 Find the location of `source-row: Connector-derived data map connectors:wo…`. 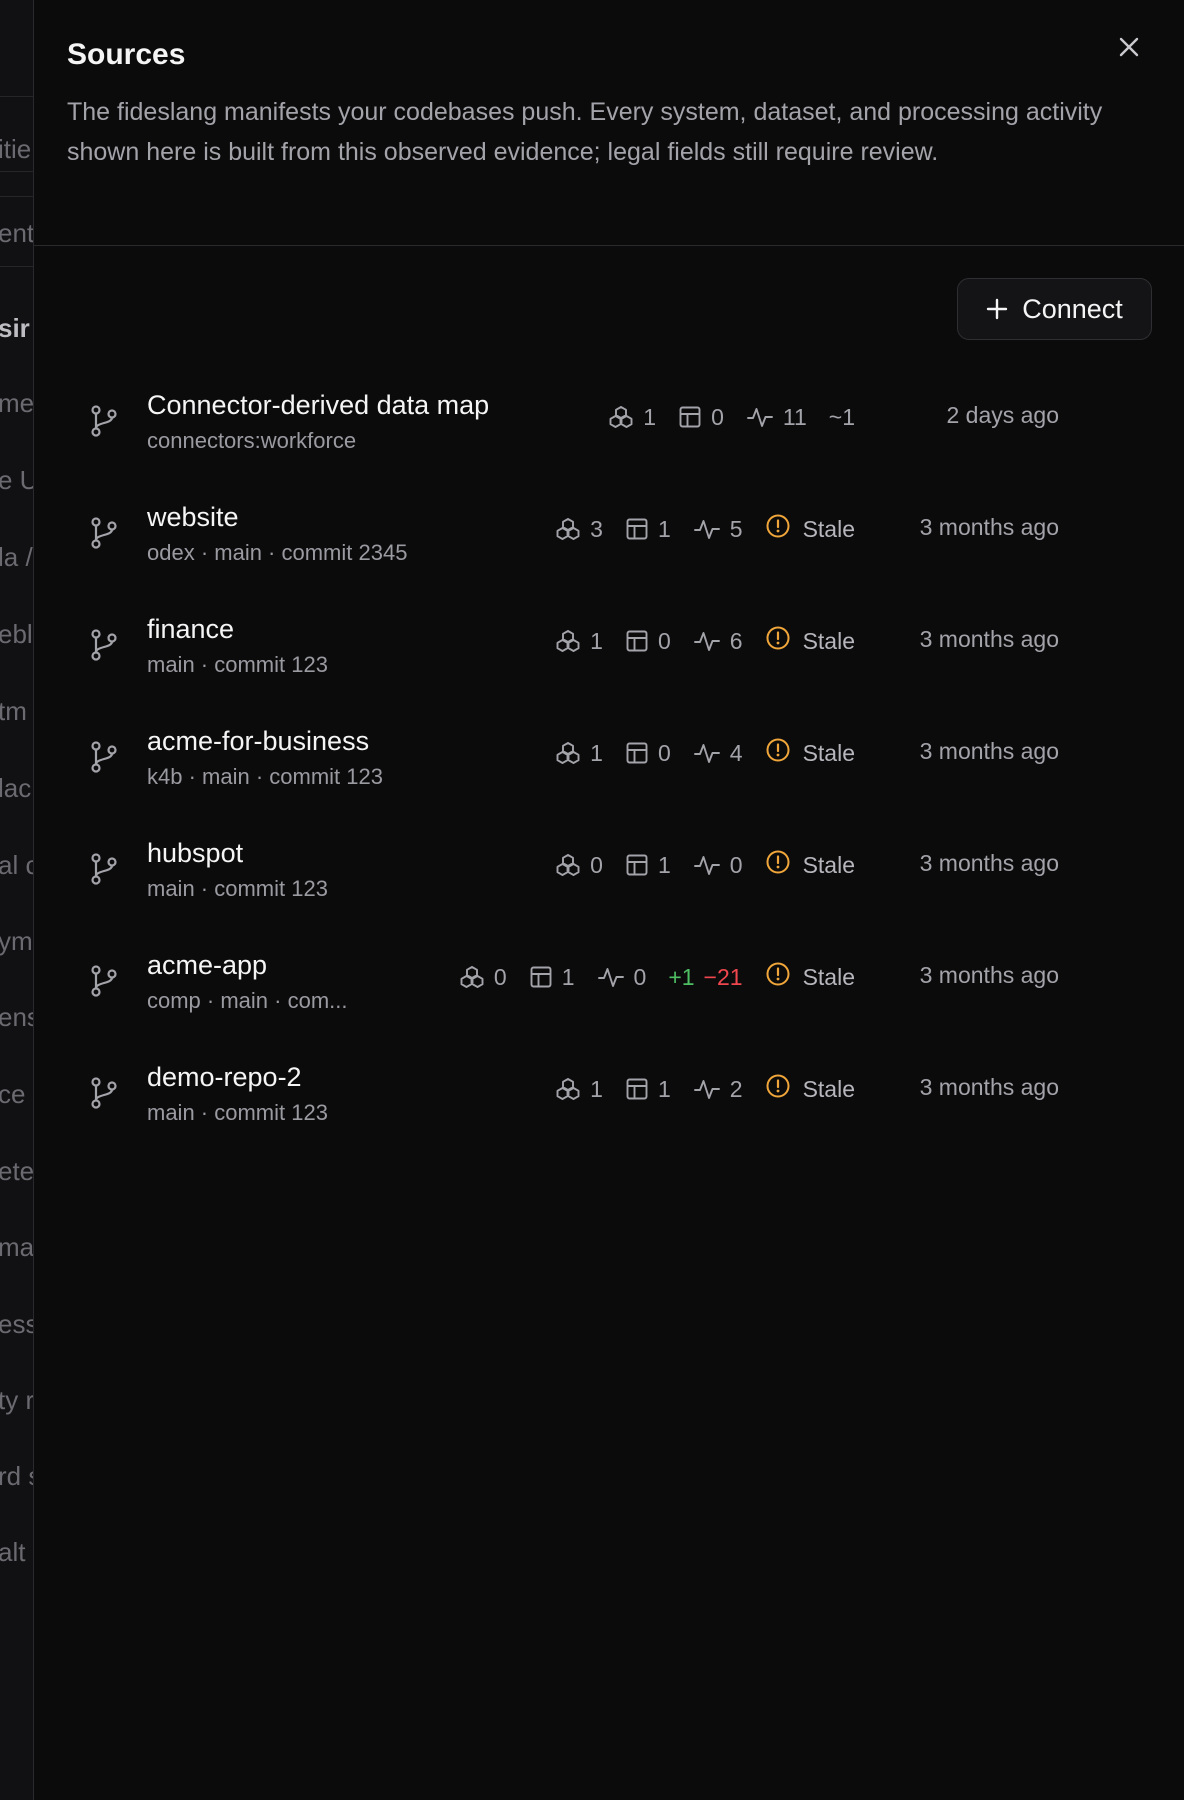

source-row: Connector-derived data map connectors:wo… is located at coordinates (609, 422).